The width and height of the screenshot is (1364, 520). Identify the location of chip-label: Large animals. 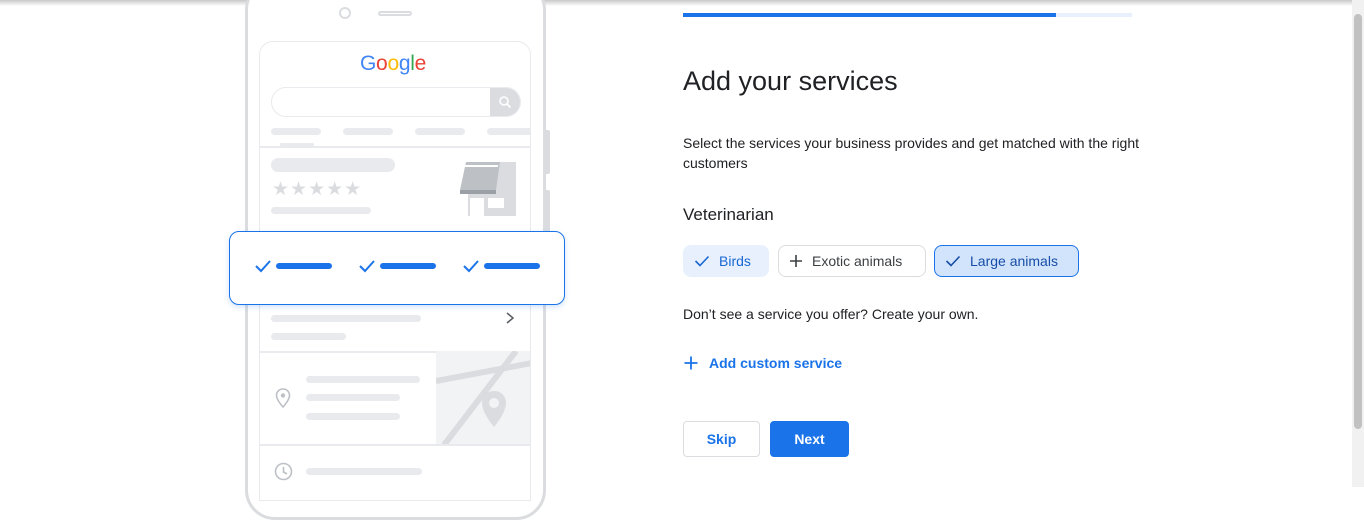
(1014, 261).